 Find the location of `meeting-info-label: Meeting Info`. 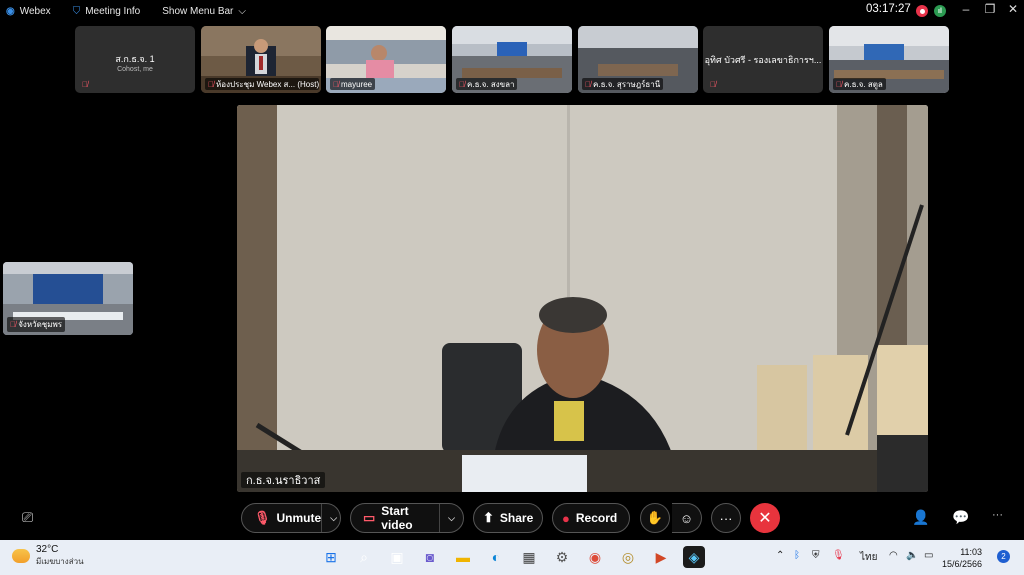

meeting-info-label: Meeting Info is located at coordinates (113, 11).